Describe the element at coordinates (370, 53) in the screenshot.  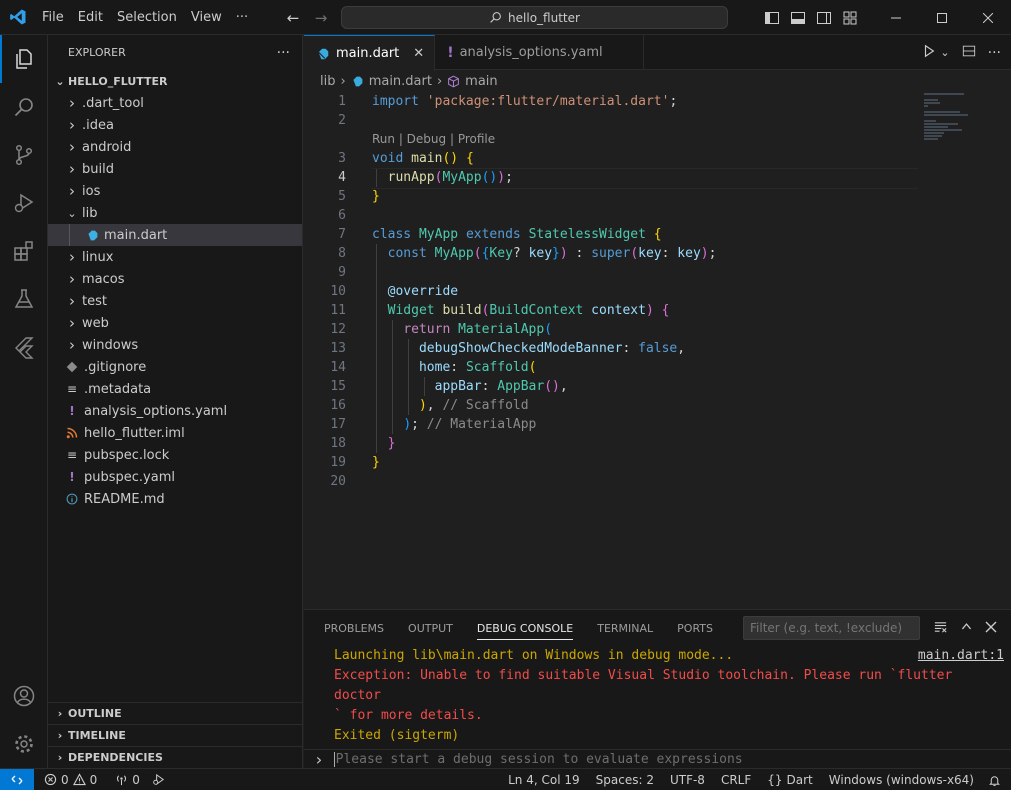
I see `tab-main-dart: main.dart ✕` at that location.